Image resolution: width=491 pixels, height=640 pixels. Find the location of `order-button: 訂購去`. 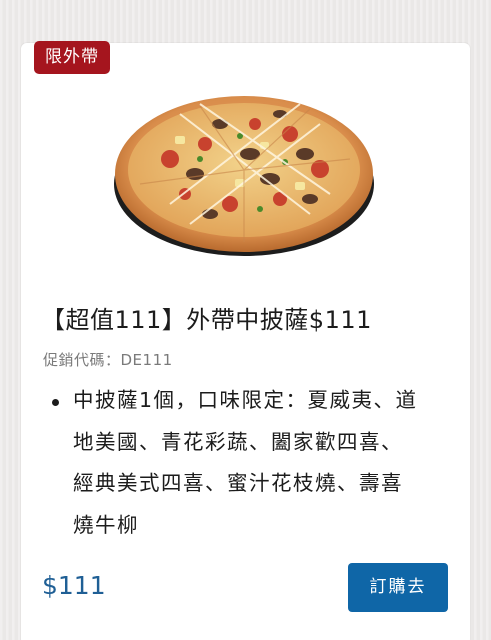

order-button: 訂購去 is located at coordinates (398, 587).